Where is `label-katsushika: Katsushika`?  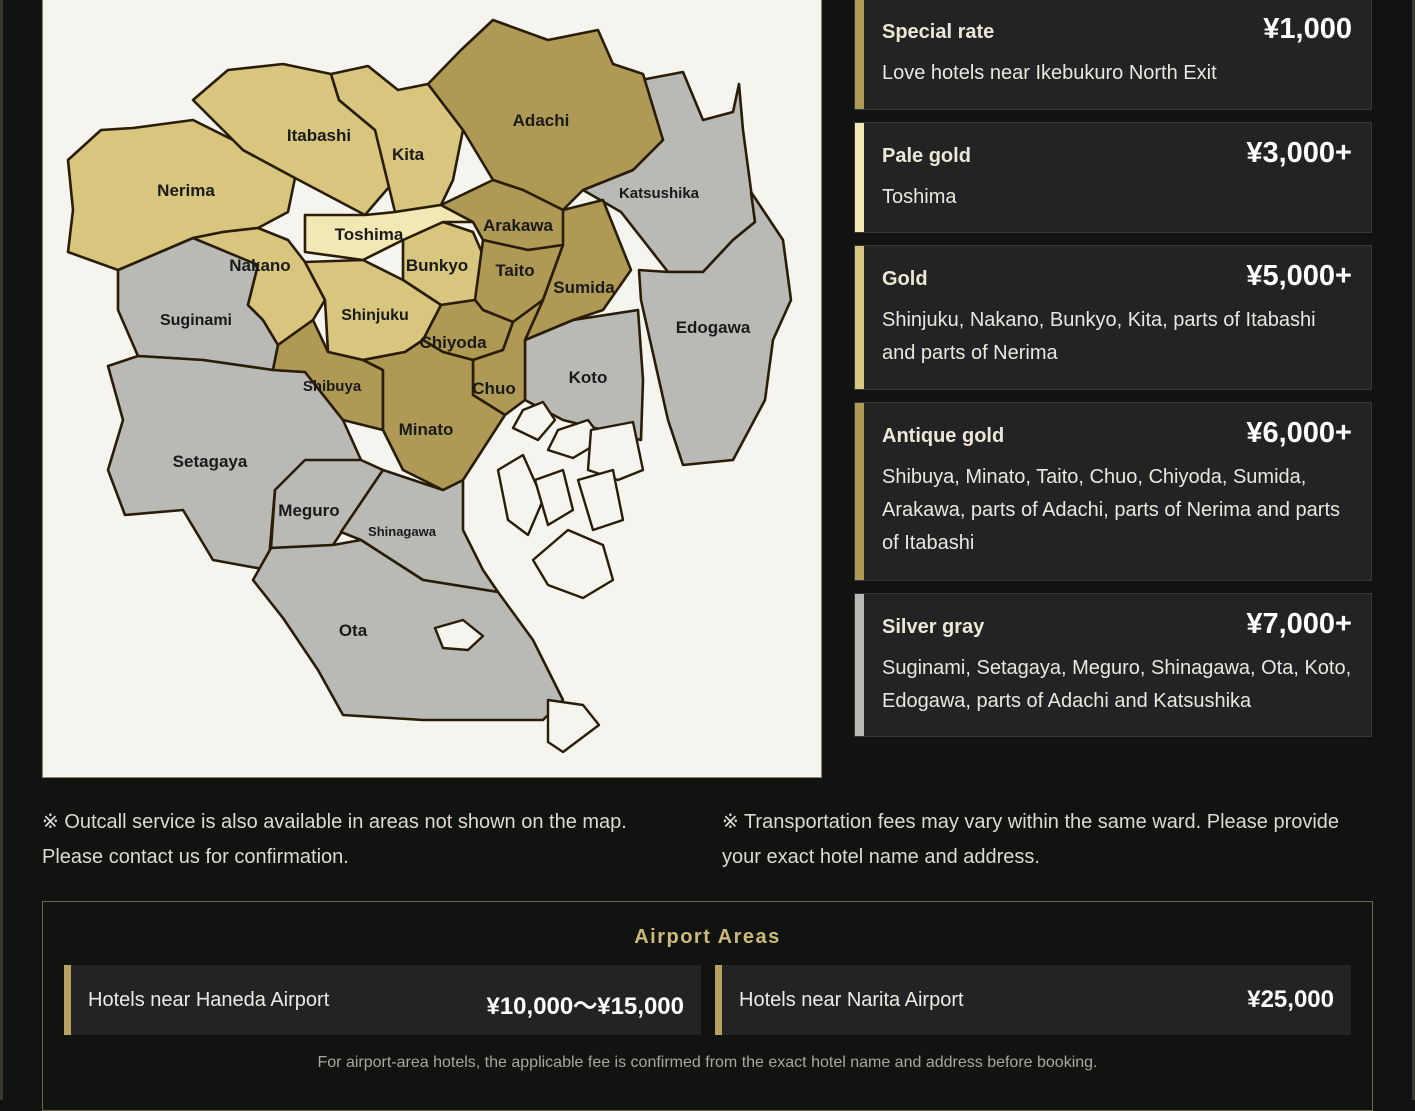
label-katsushika: Katsushika is located at coordinates (659, 193).